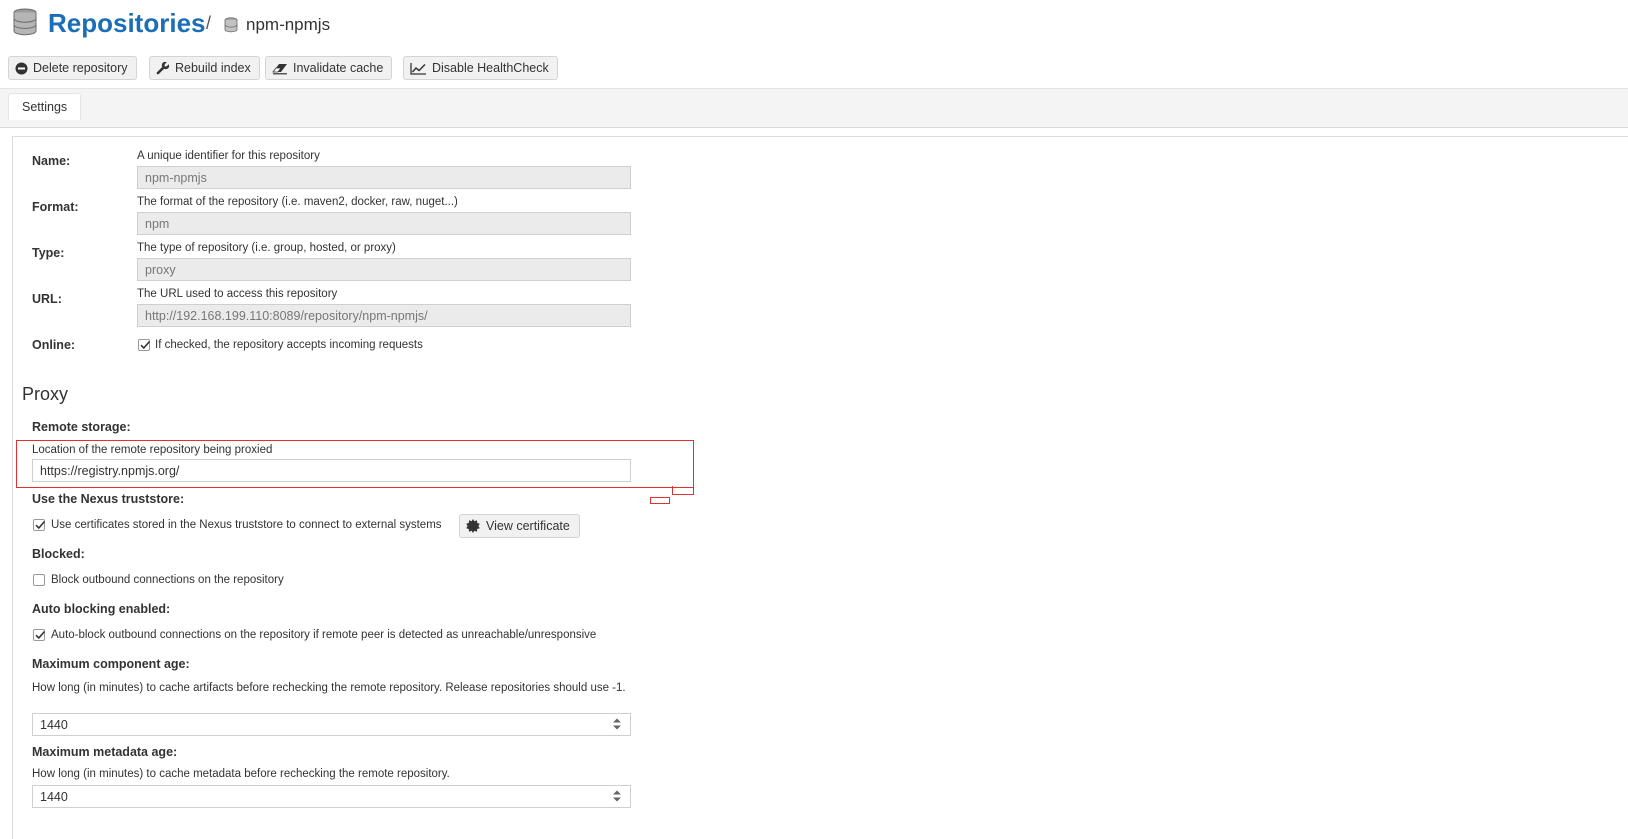  I want to click on type-field, so click(384, 269).